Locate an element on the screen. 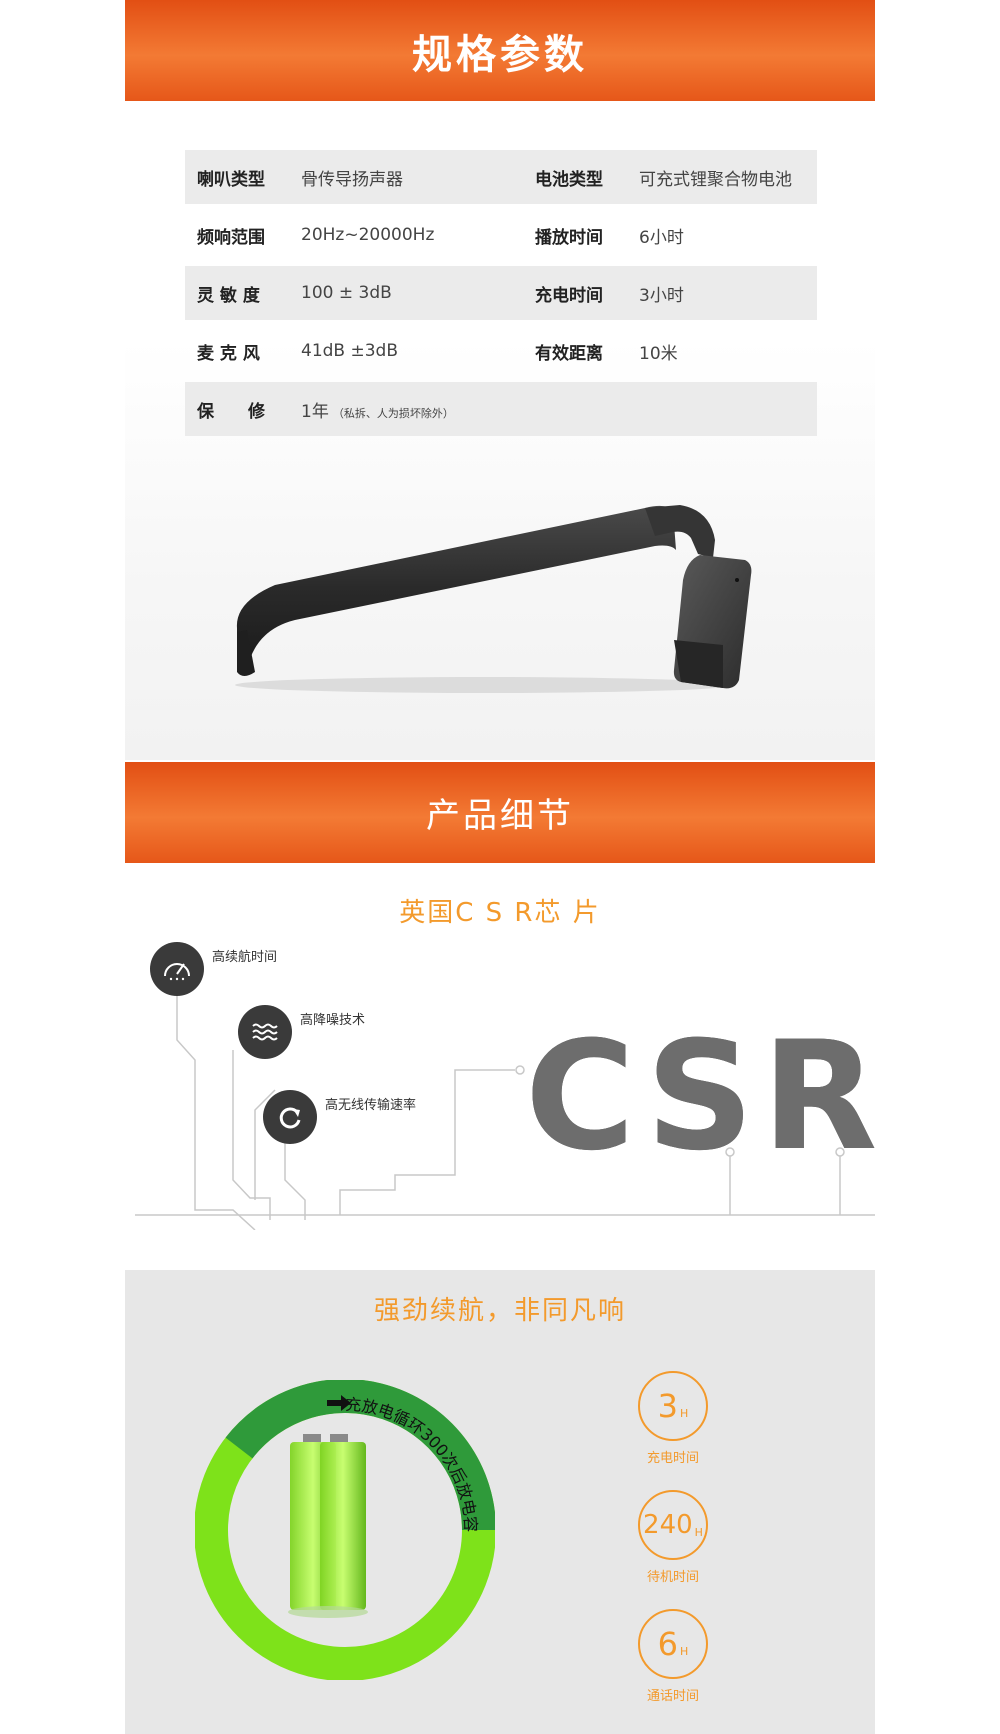 This screenshot has width=1000, height=1734. battery-title: 强劲续航，非同凡响 is located at coordinates (499, 1311).